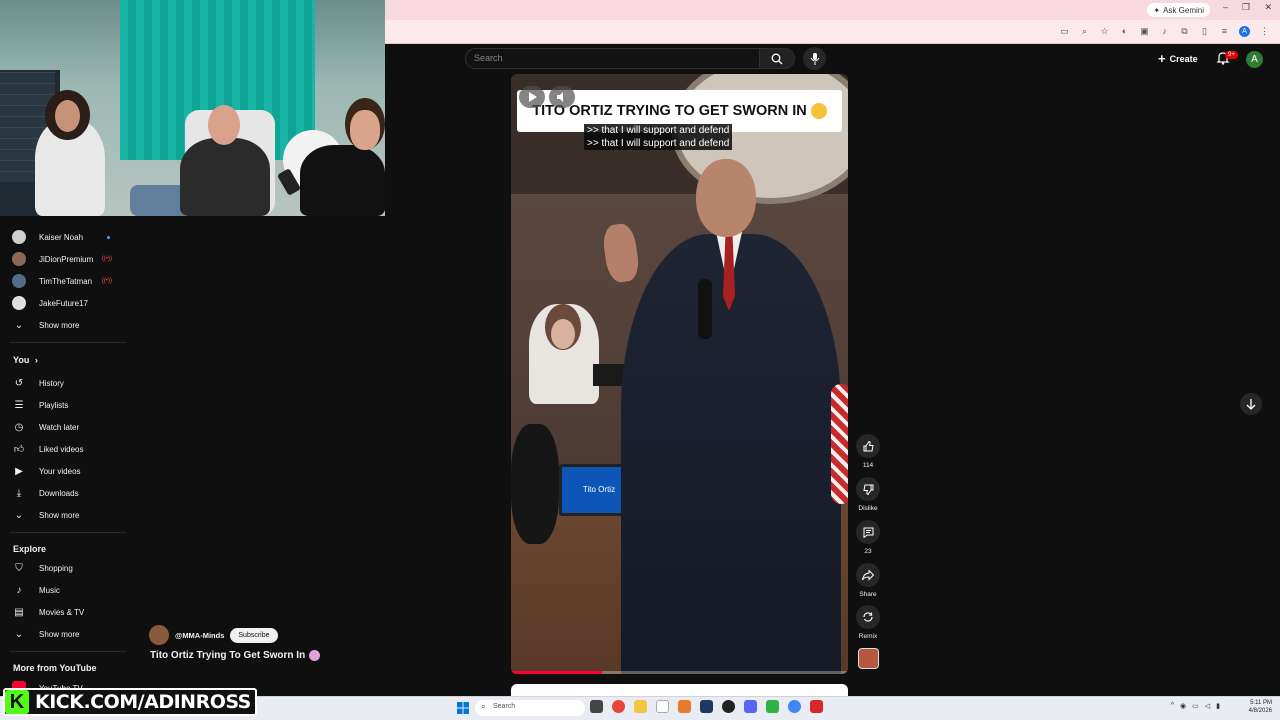 The height and width of the screenshot is (720, 1280). Describe the element at coordinates (1124, 31) in the screenshot. I see `extension-icon: ◐` at that location.